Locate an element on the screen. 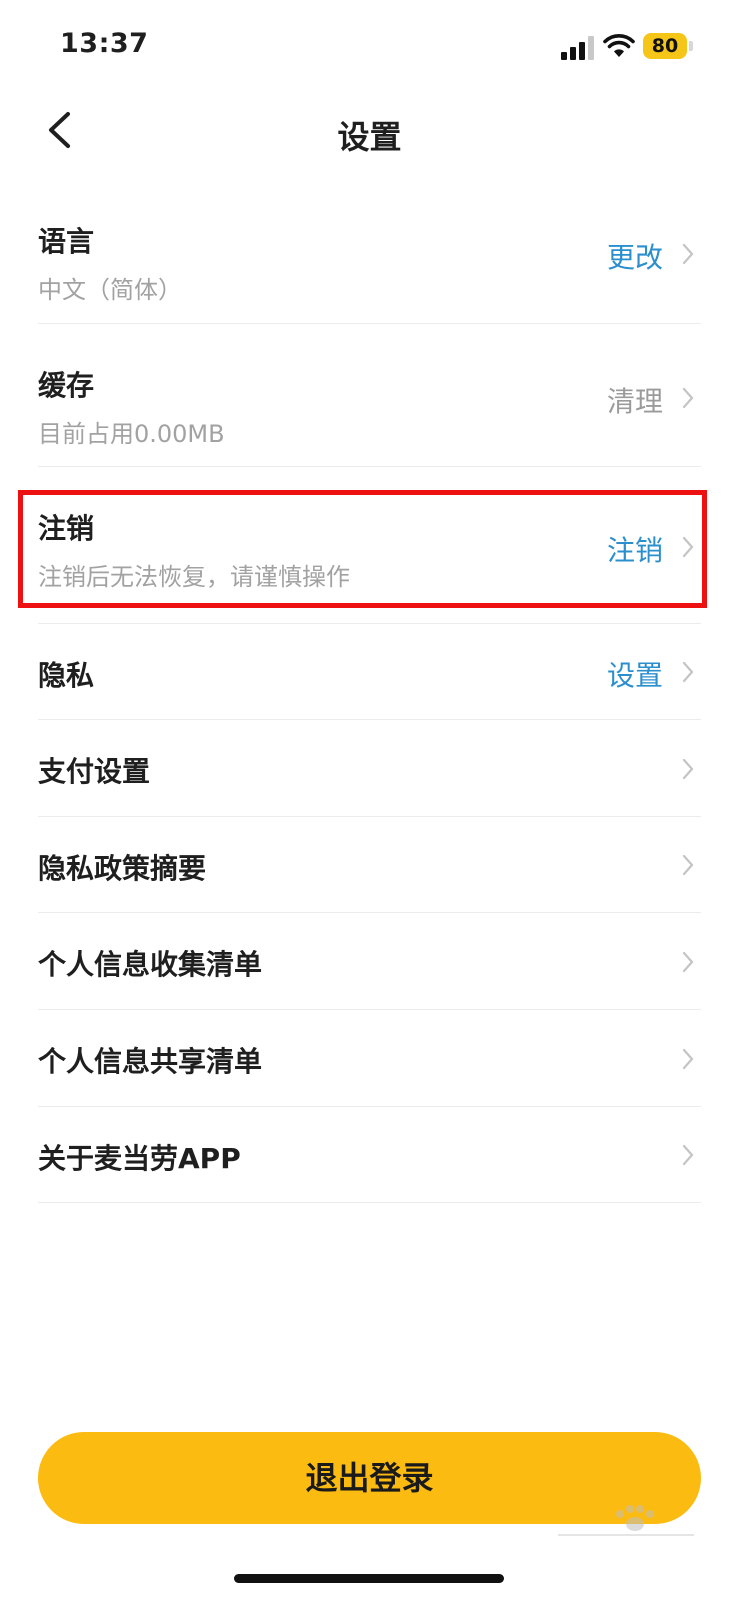 The image size is (739, 1600). row-title: 个人信息收集清单 is located at coordinates (150, 964).